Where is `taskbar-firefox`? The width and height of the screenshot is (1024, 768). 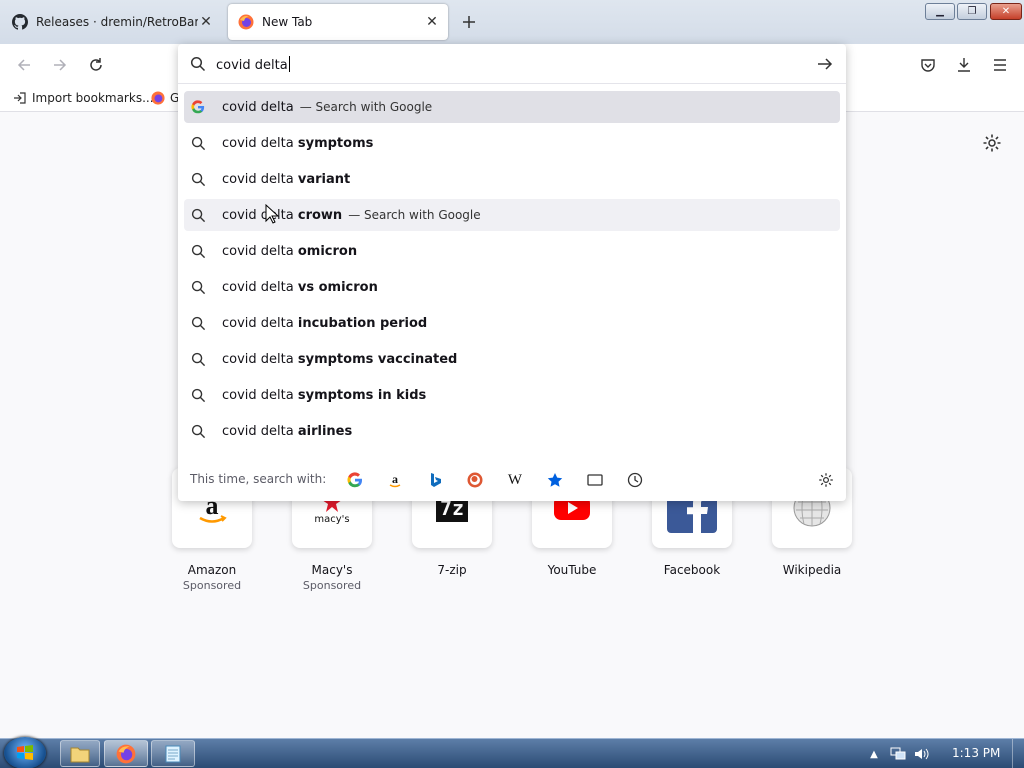
taskbar-firefox is located at coordinates (126, 753).